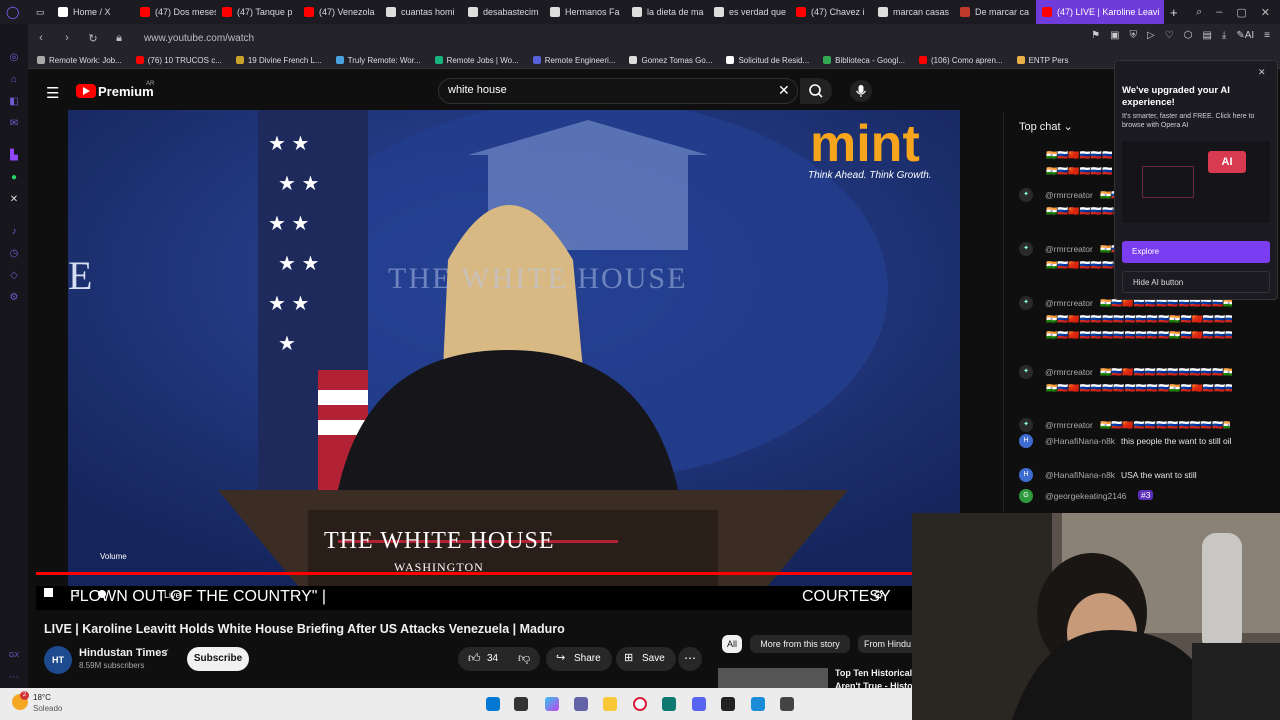 Image resolution: width=1280 pixels, height=720 pixels. I want to click on pinboard-icon: ◇, so click(14, 276).